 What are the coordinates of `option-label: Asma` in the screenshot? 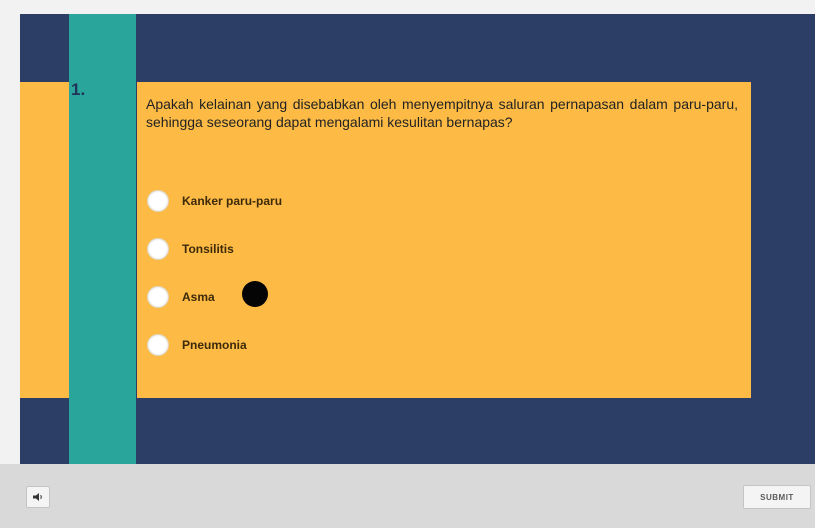 It's located at (198, 297).